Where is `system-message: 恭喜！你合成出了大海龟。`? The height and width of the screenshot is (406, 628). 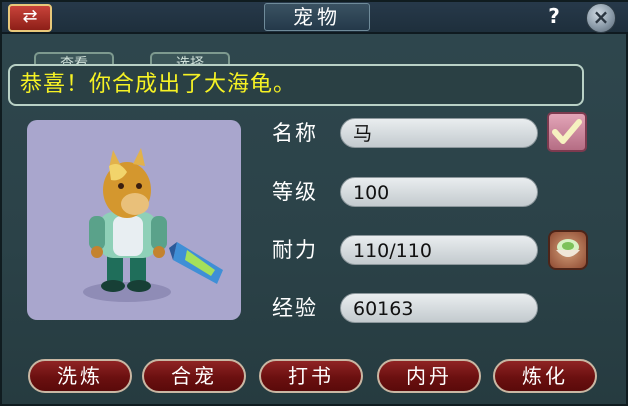 system-message: 恭喜！你合成出了大海龟。 is located at coordinates (296, 85).